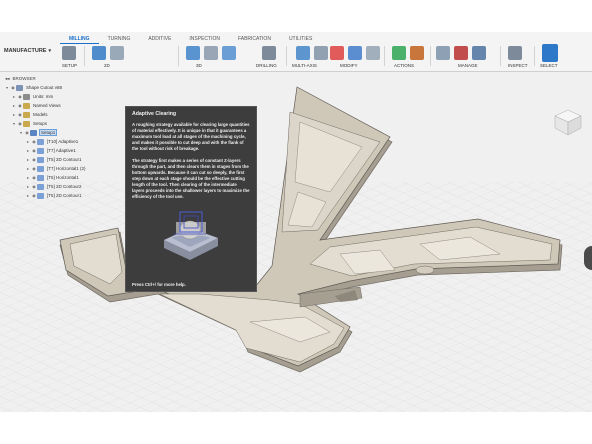 The image size is (592, 444). What do you see at coordinates (588, 258) in the screenshot?
I see `panel-handle` at bounding box center [588, 258].